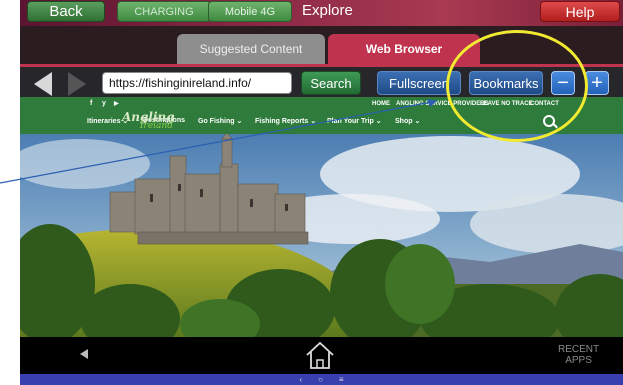 The image size is (623, 385). I want to click on page-title: Explore, so click(327, 10).